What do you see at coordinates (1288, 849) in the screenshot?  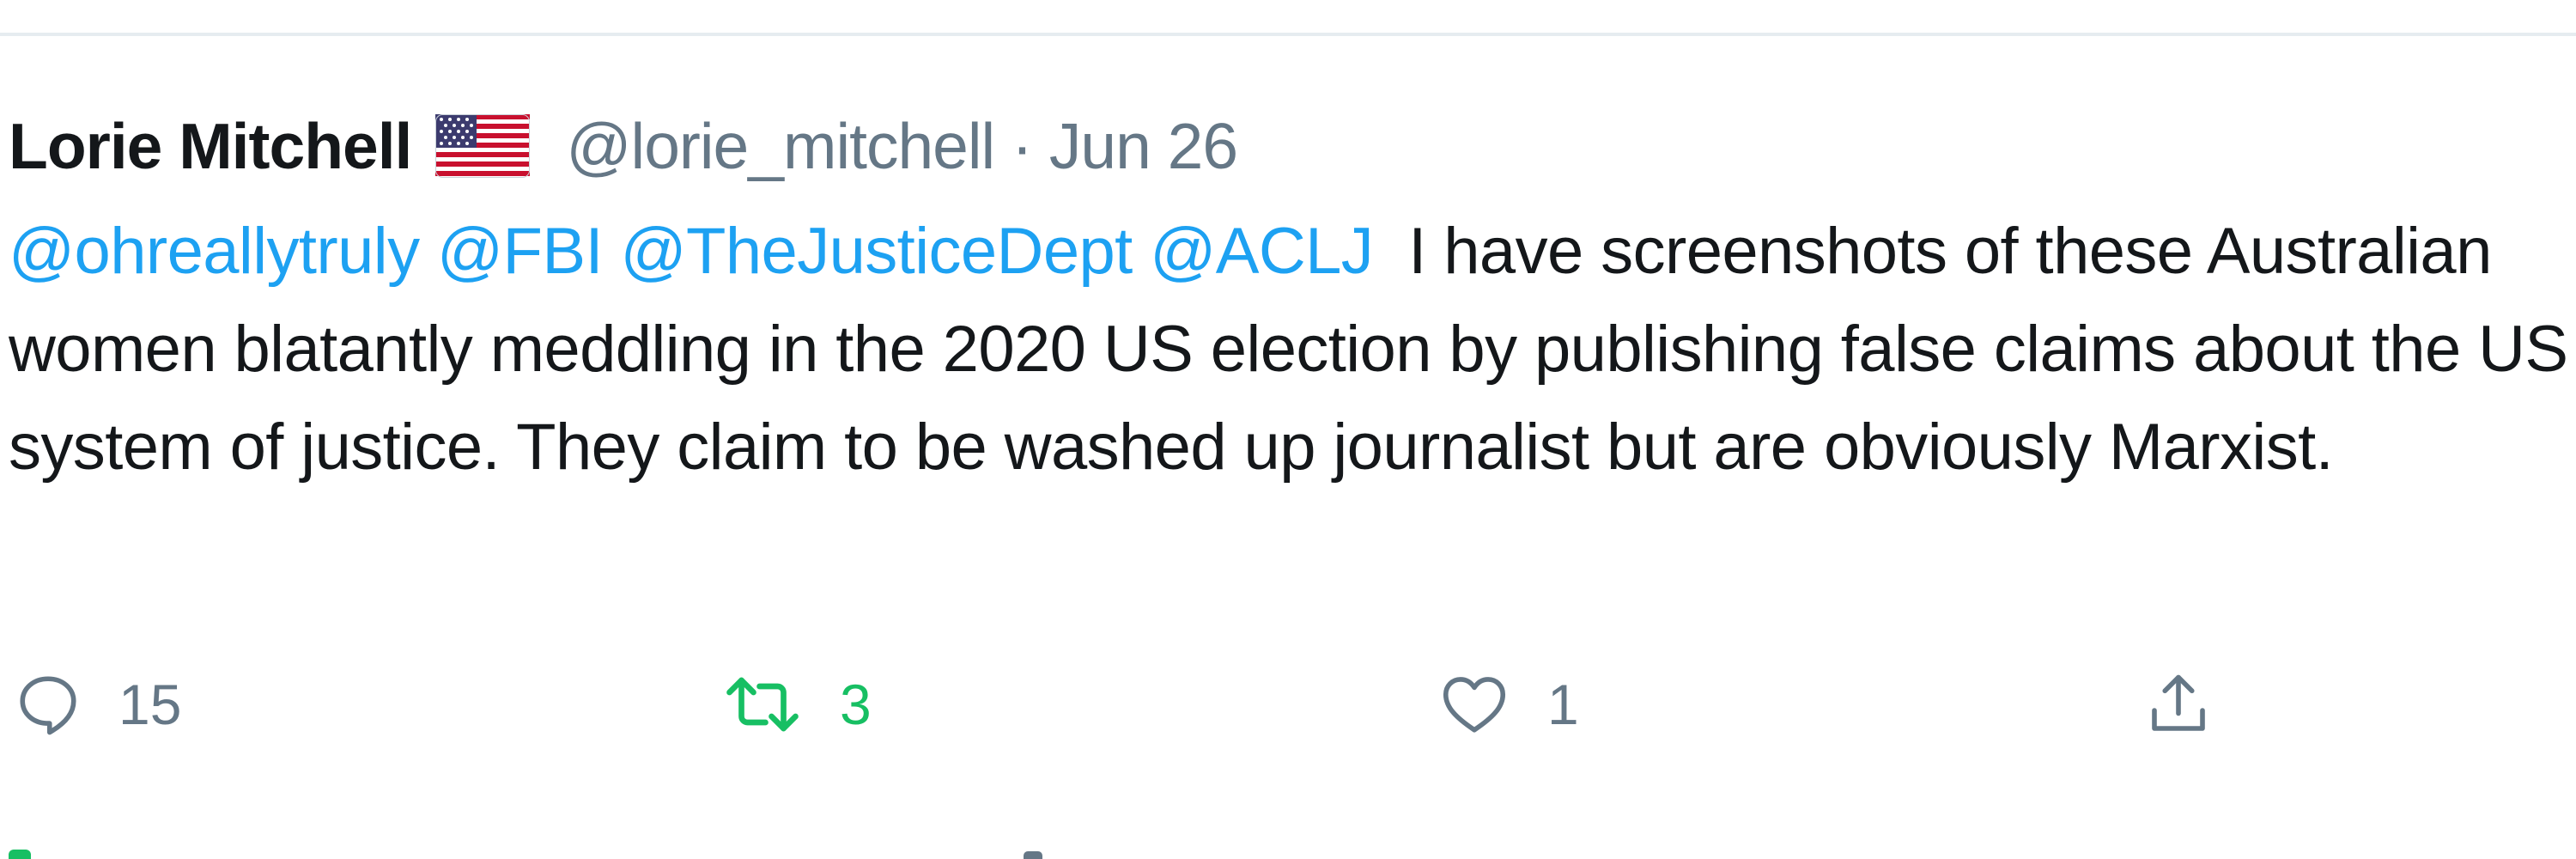 I see `next-tweet-edge` at bounding box center [1288, 849].